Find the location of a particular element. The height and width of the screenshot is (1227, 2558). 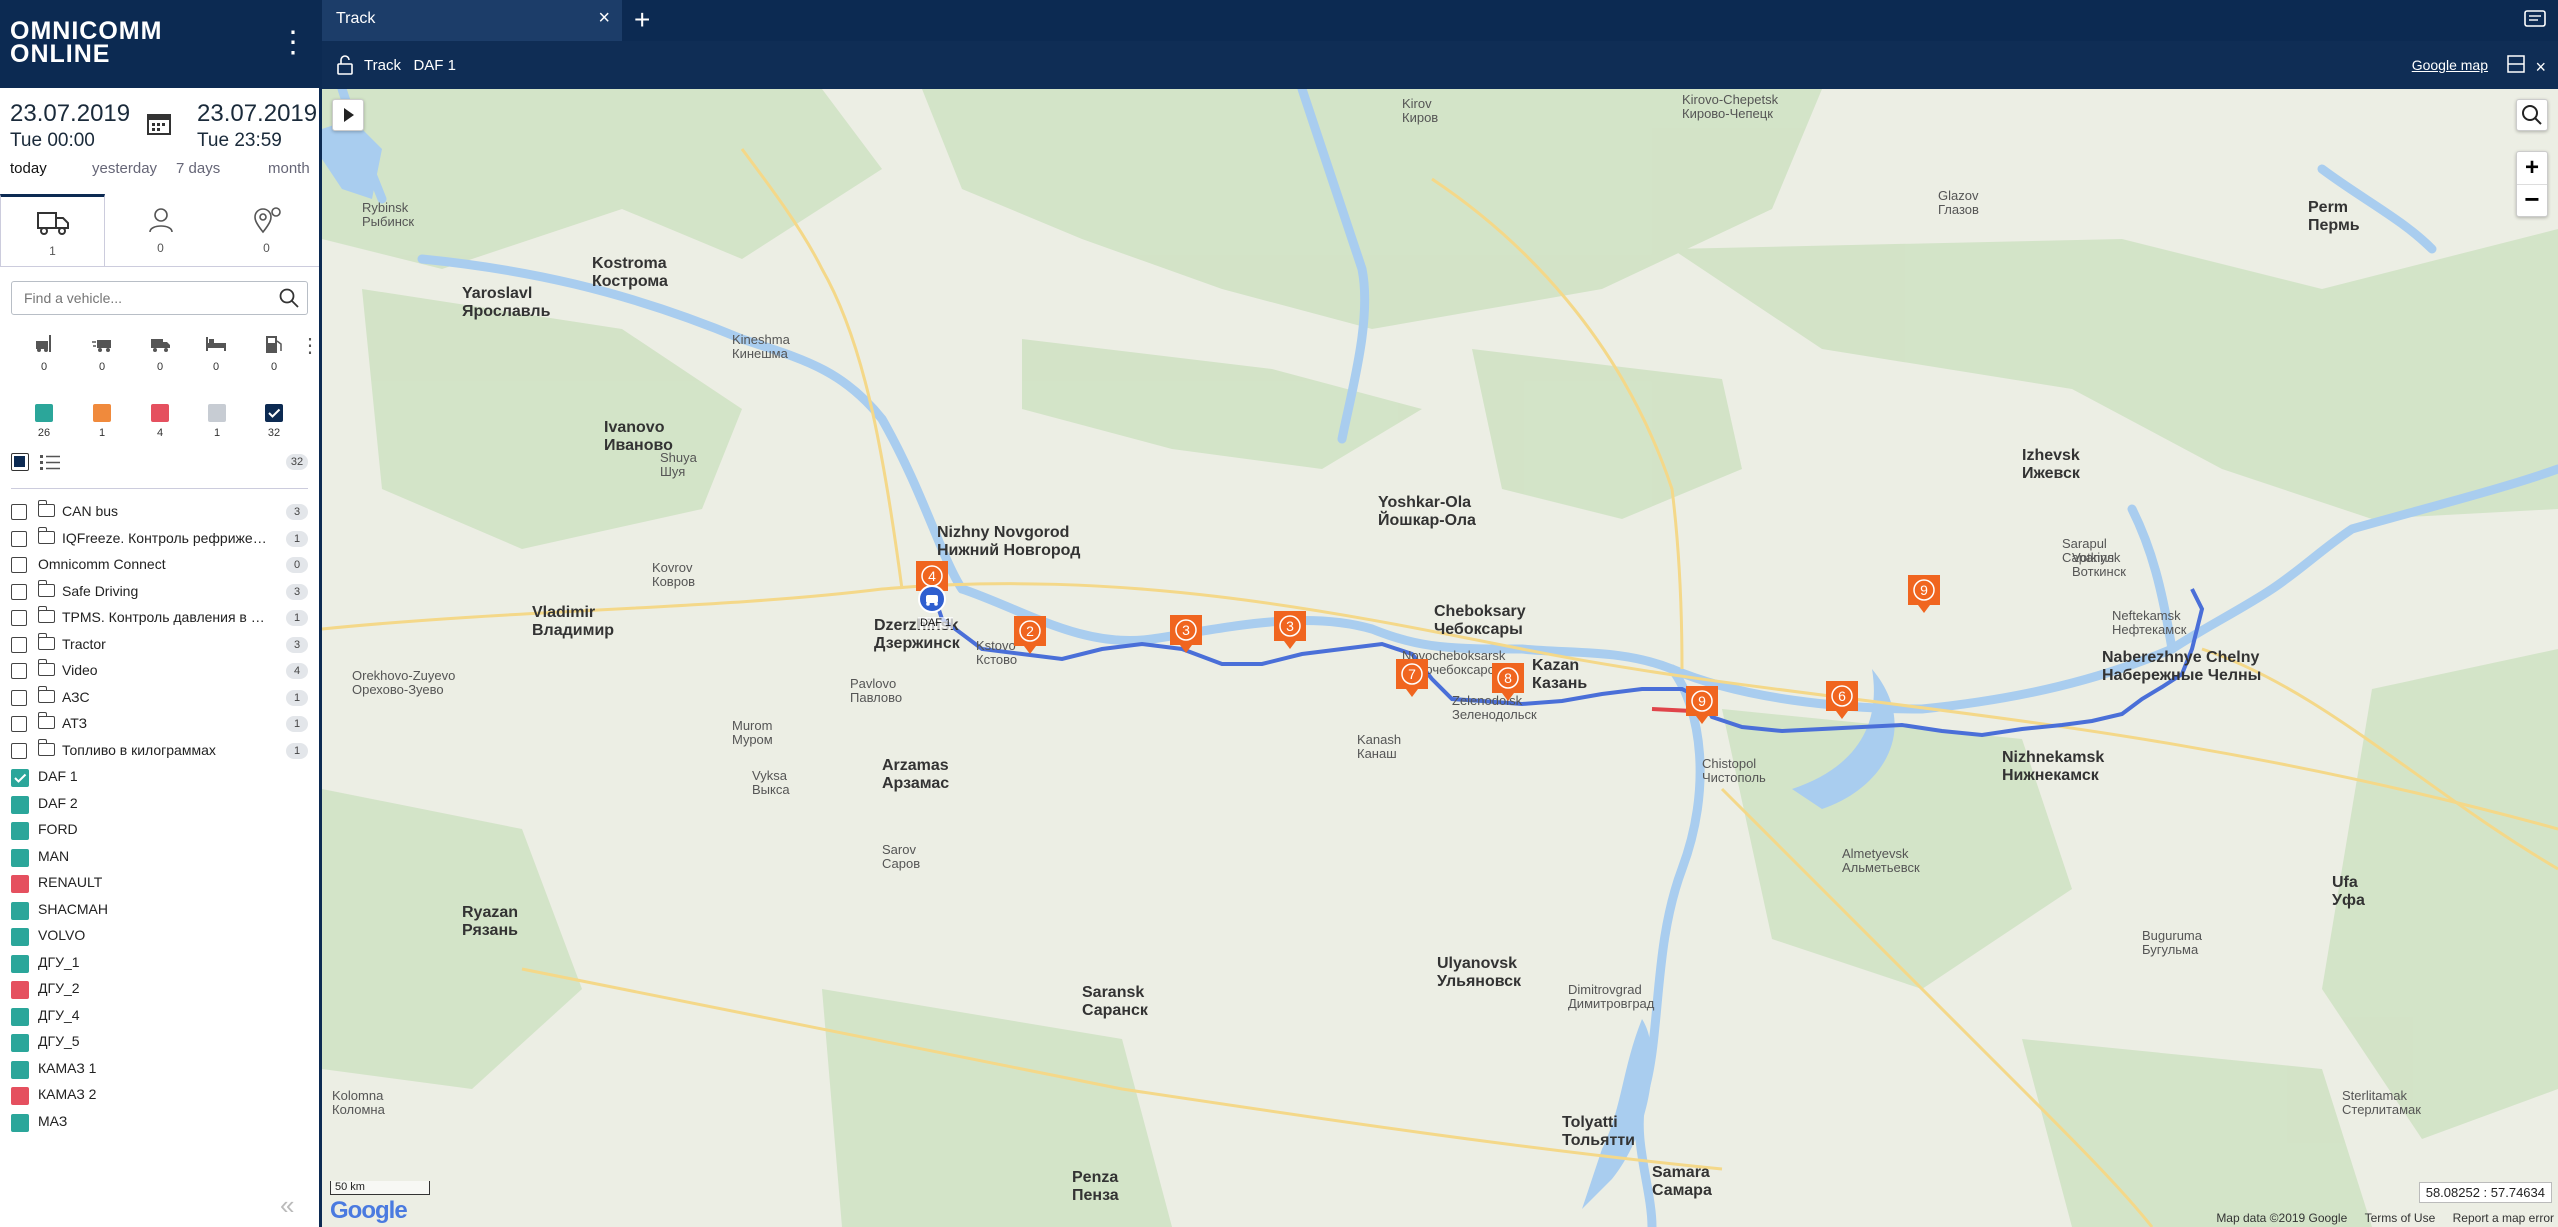

quick-month: month is located at coordinates (289, 168).